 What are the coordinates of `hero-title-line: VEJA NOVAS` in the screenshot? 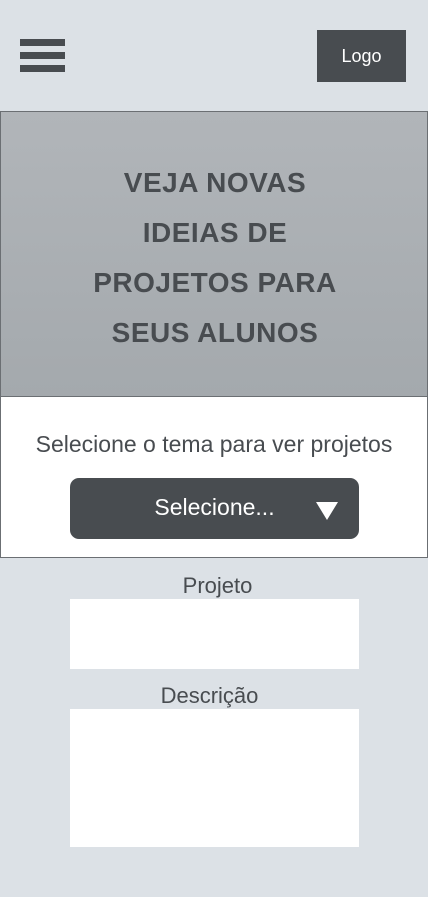 It's located at (215, 182).